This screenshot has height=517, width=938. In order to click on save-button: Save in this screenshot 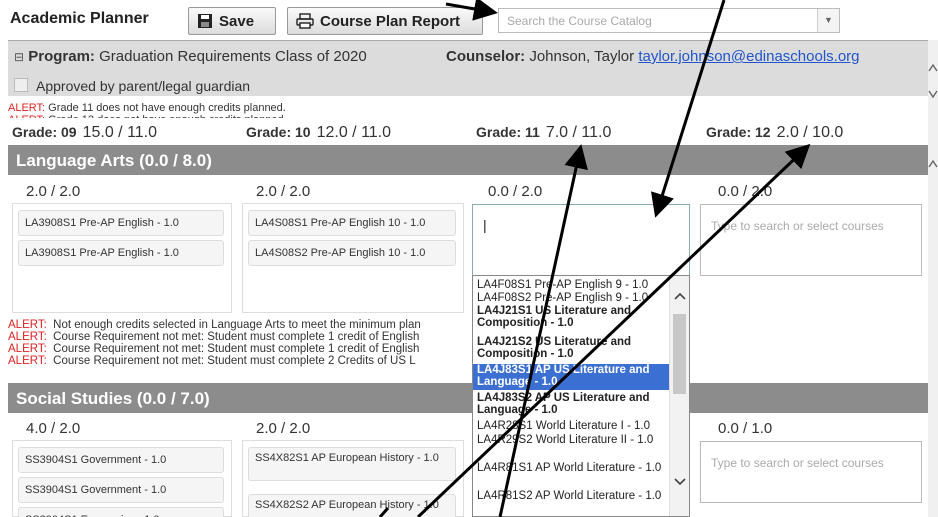, I will do `click(232, 21)`.